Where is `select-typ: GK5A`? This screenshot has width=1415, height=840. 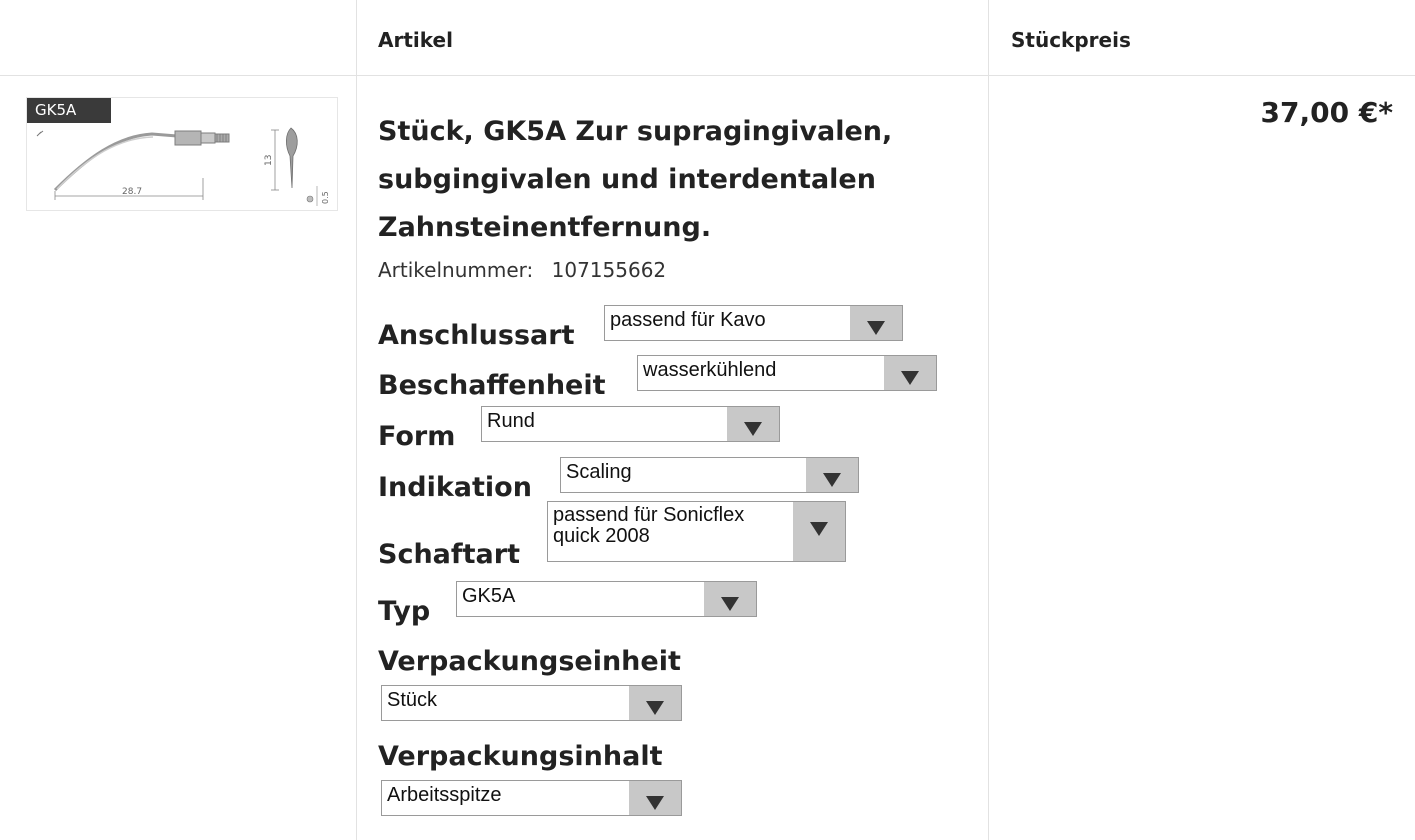
select-typ: GK5A is located at coordinates (606, 599).